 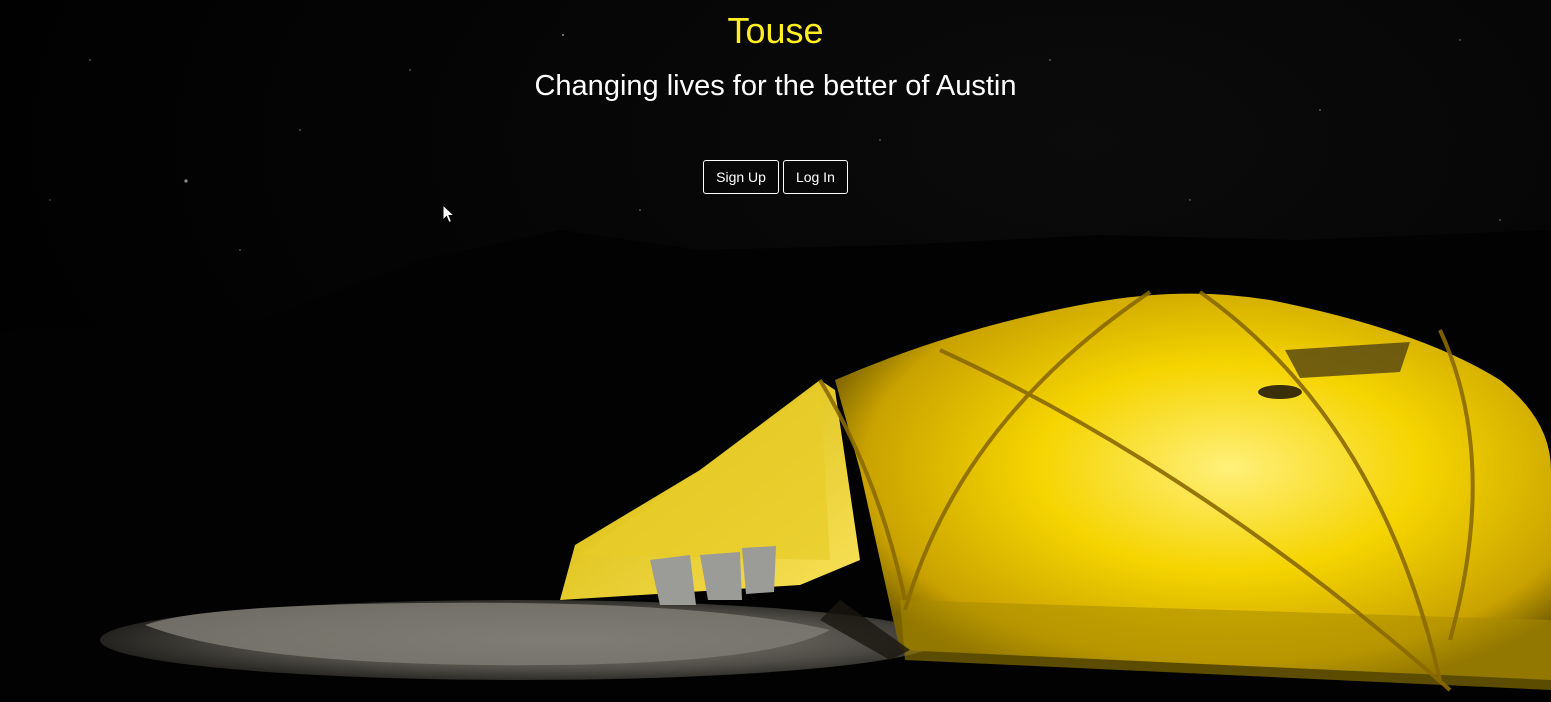 What do you see at coordinates (741, 177) in the screenshot?
I see `sign-up-button: Sign Up` at bounding box center [741, 177].